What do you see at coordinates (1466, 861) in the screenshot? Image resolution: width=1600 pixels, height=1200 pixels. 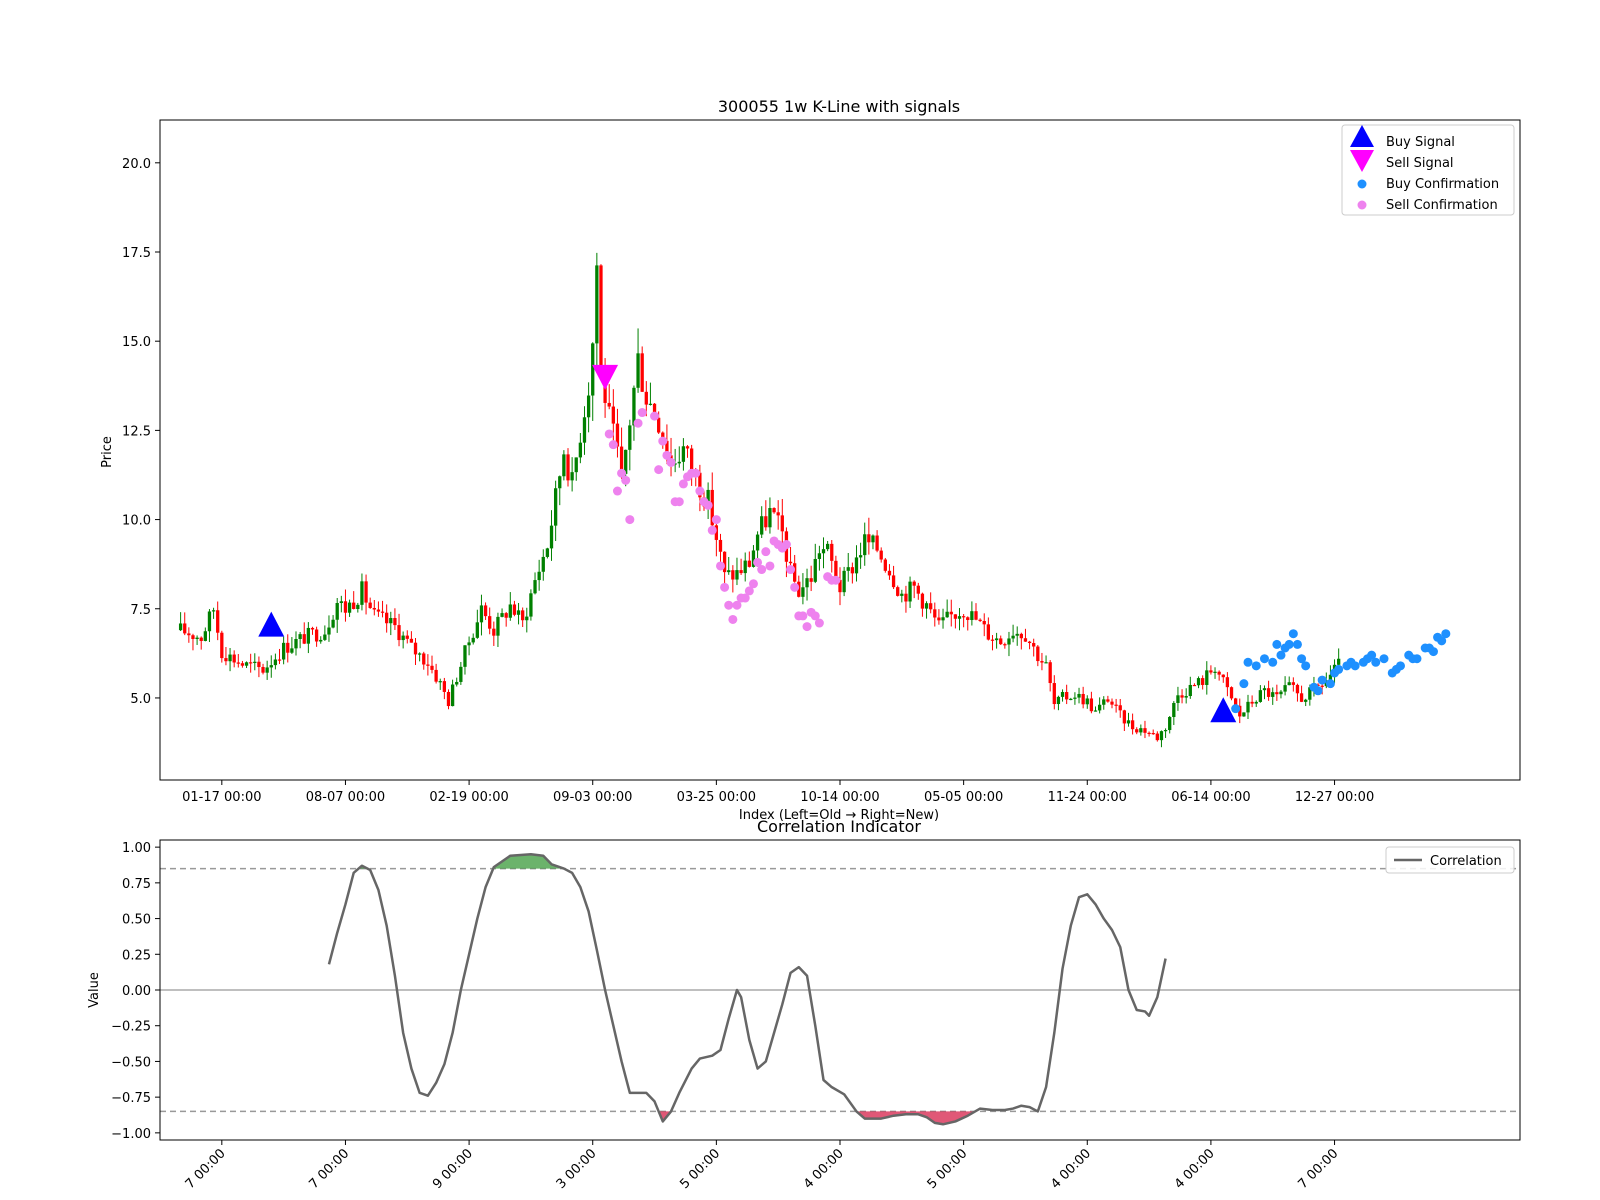 I see `correlation-legend-label: Correlation` at bounding box center [1466, 861].